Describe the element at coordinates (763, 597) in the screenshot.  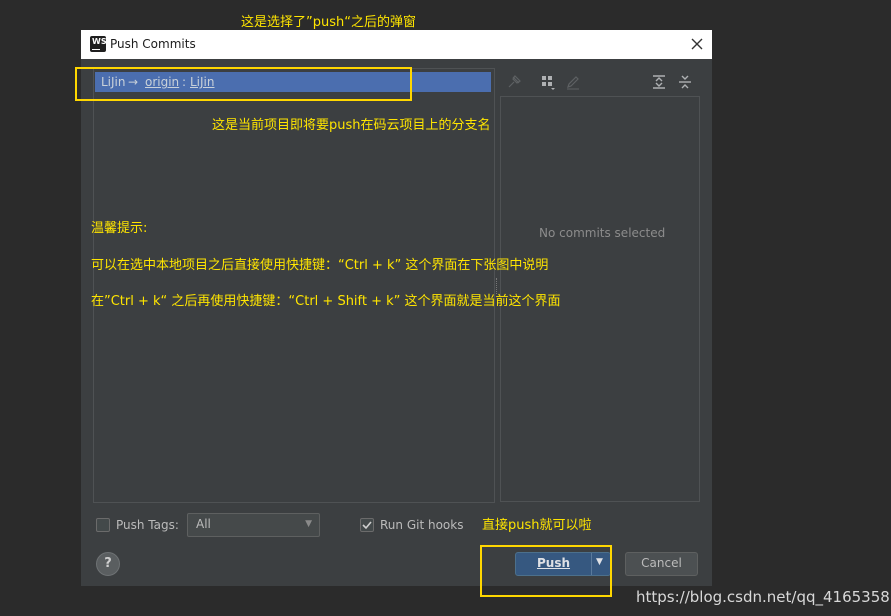
I see `watermark: https://blog.csdn.net/qq_41653587` at that location.